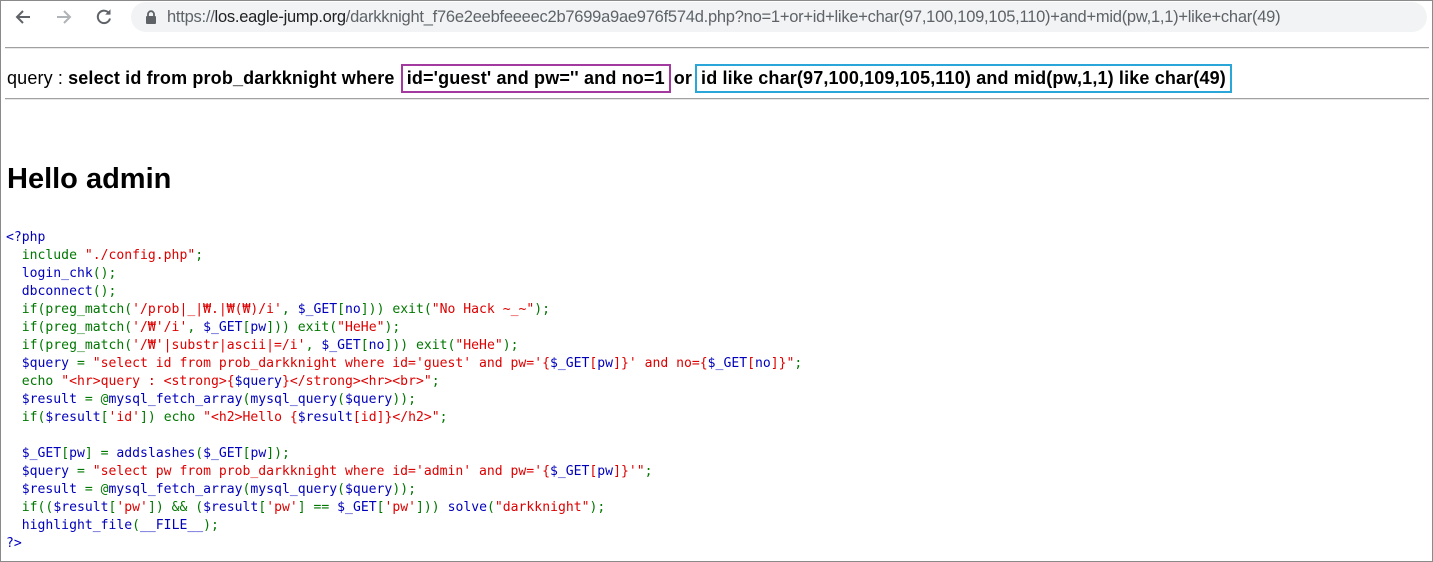 Image resolution: width=1433 pixels, height=562 pixels. I want to click on code-token: dbconnect, so click(49, 291).